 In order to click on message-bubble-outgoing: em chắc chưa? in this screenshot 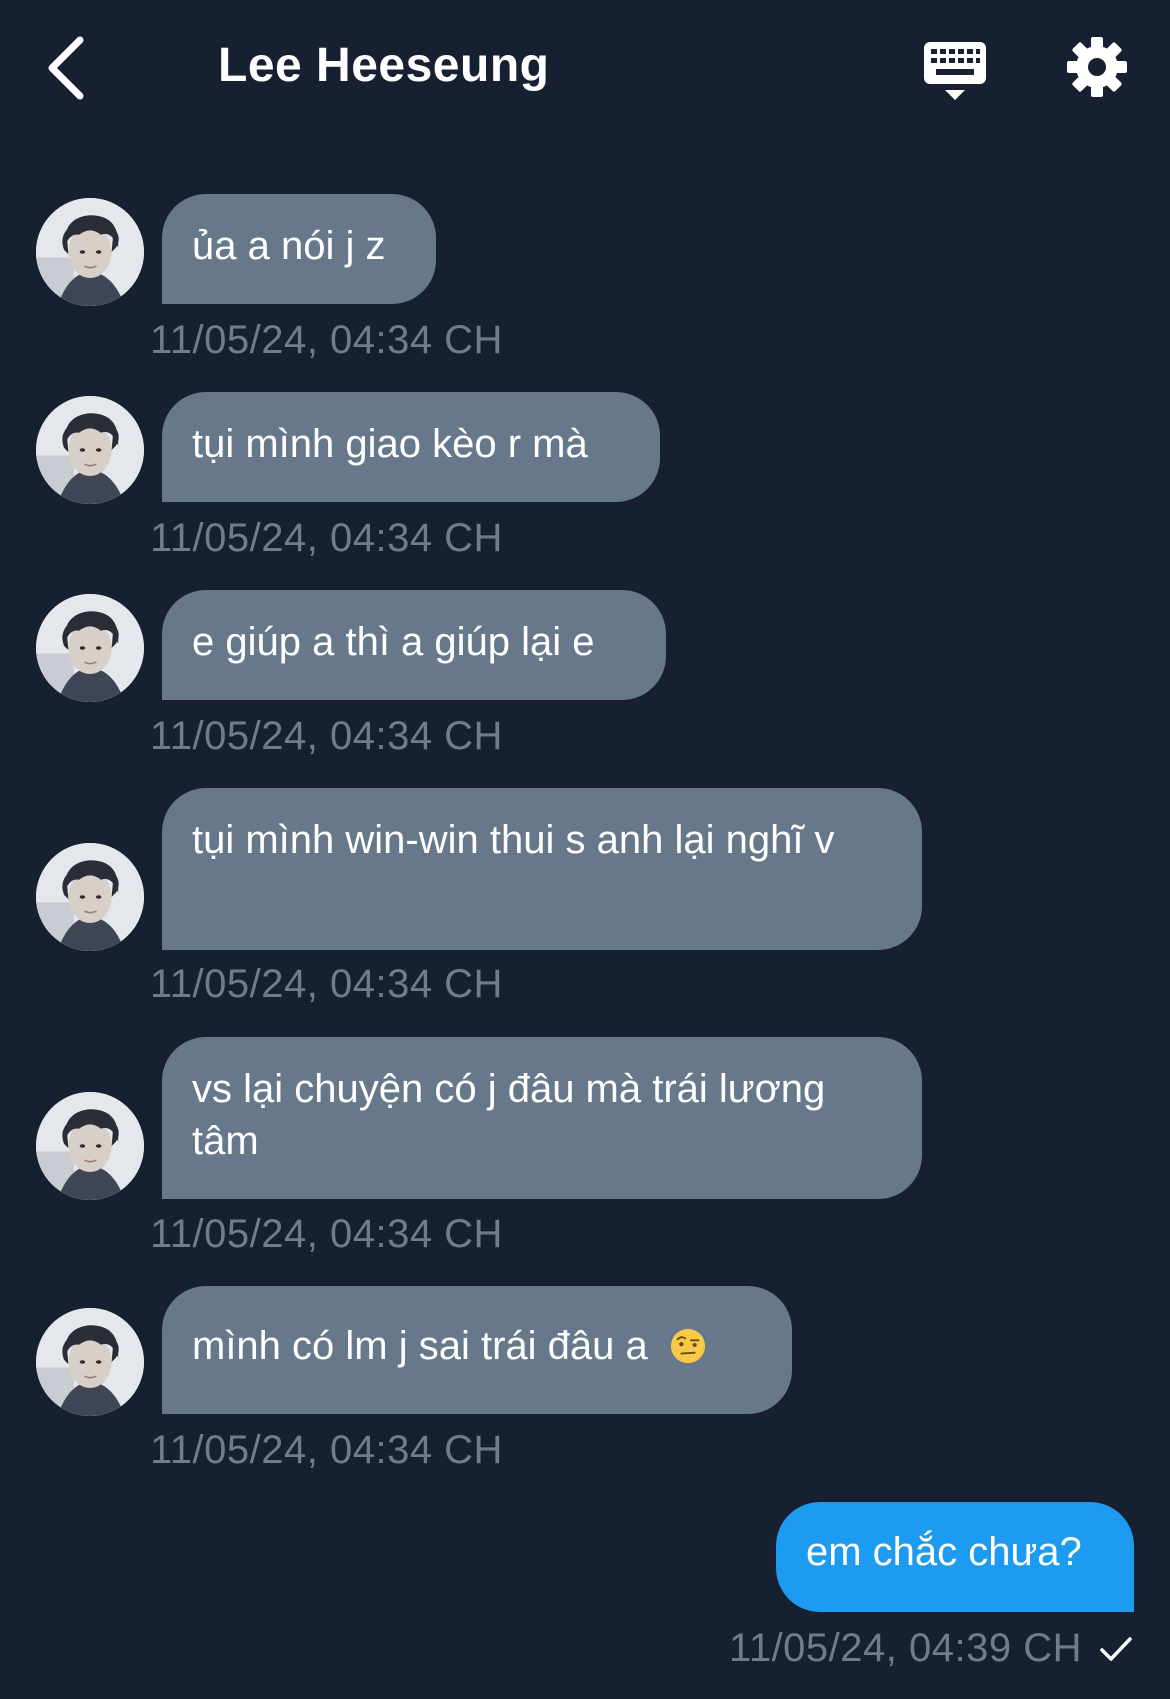, I will do `click(955, 1557)`.